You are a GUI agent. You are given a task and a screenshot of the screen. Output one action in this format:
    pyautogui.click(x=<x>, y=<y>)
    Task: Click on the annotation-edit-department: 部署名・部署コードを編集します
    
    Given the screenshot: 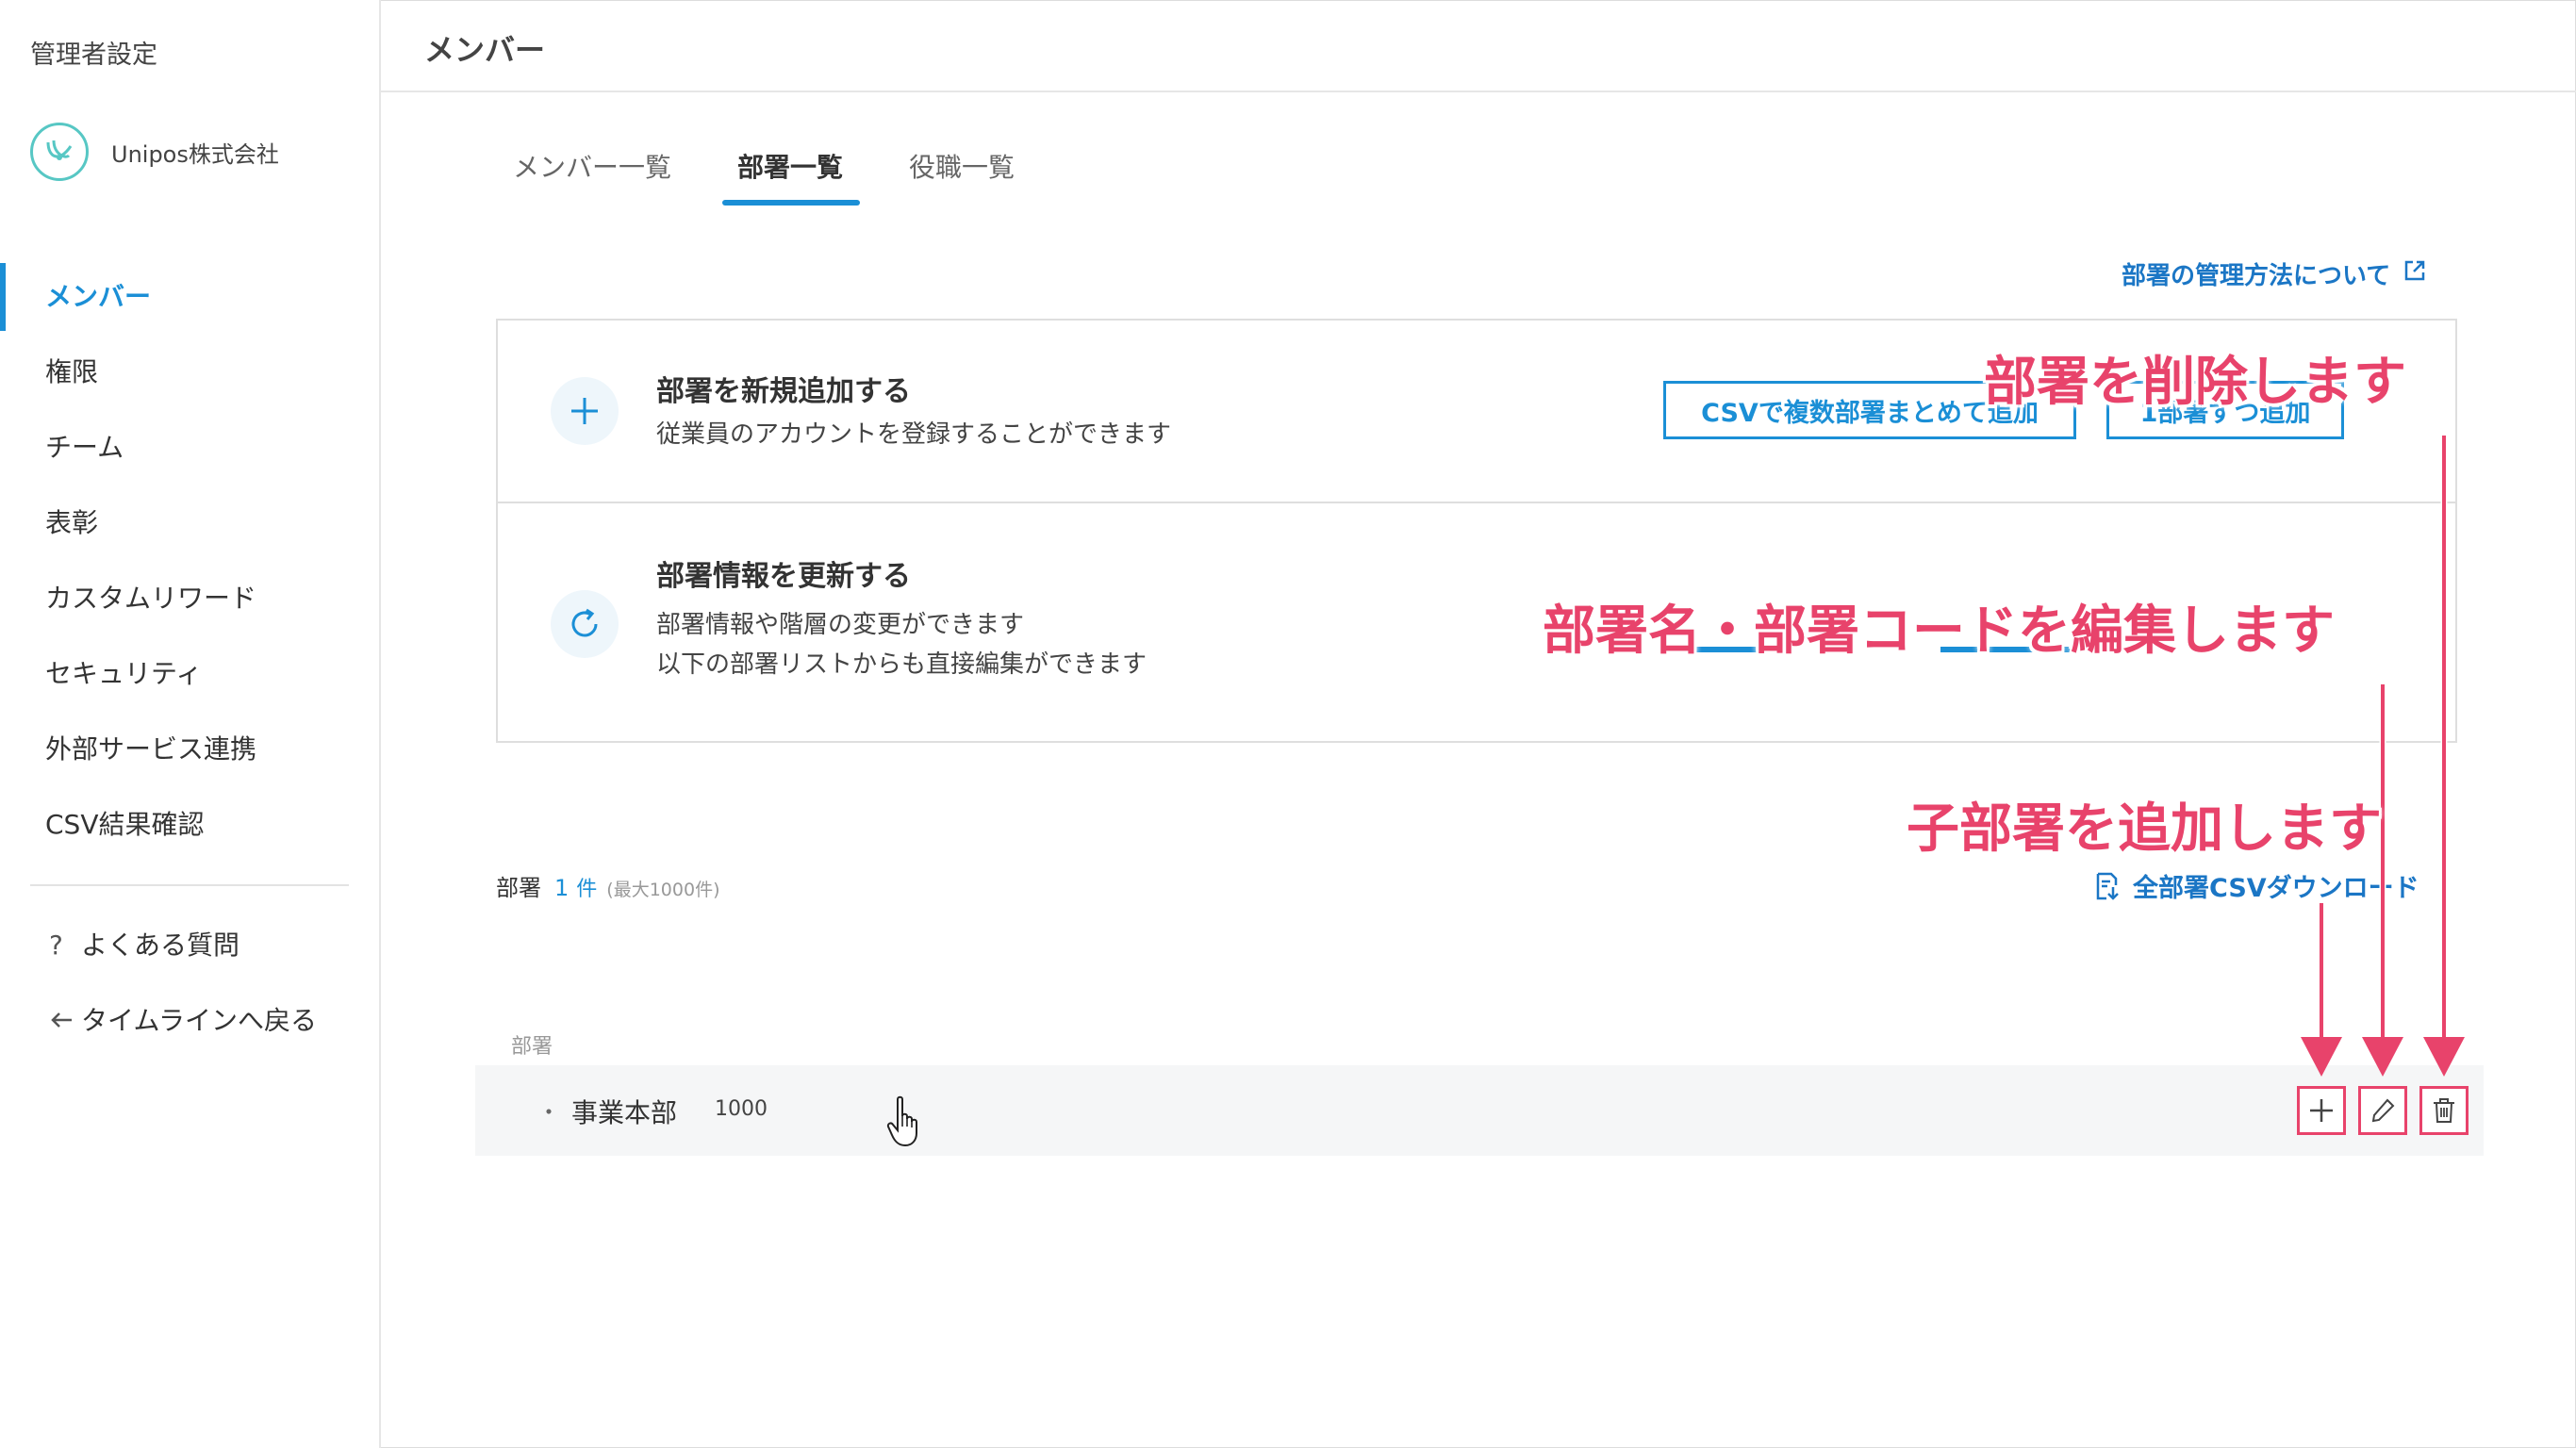 What is the action you would take?
    pyautogui.click(x=1939, y=631)
    